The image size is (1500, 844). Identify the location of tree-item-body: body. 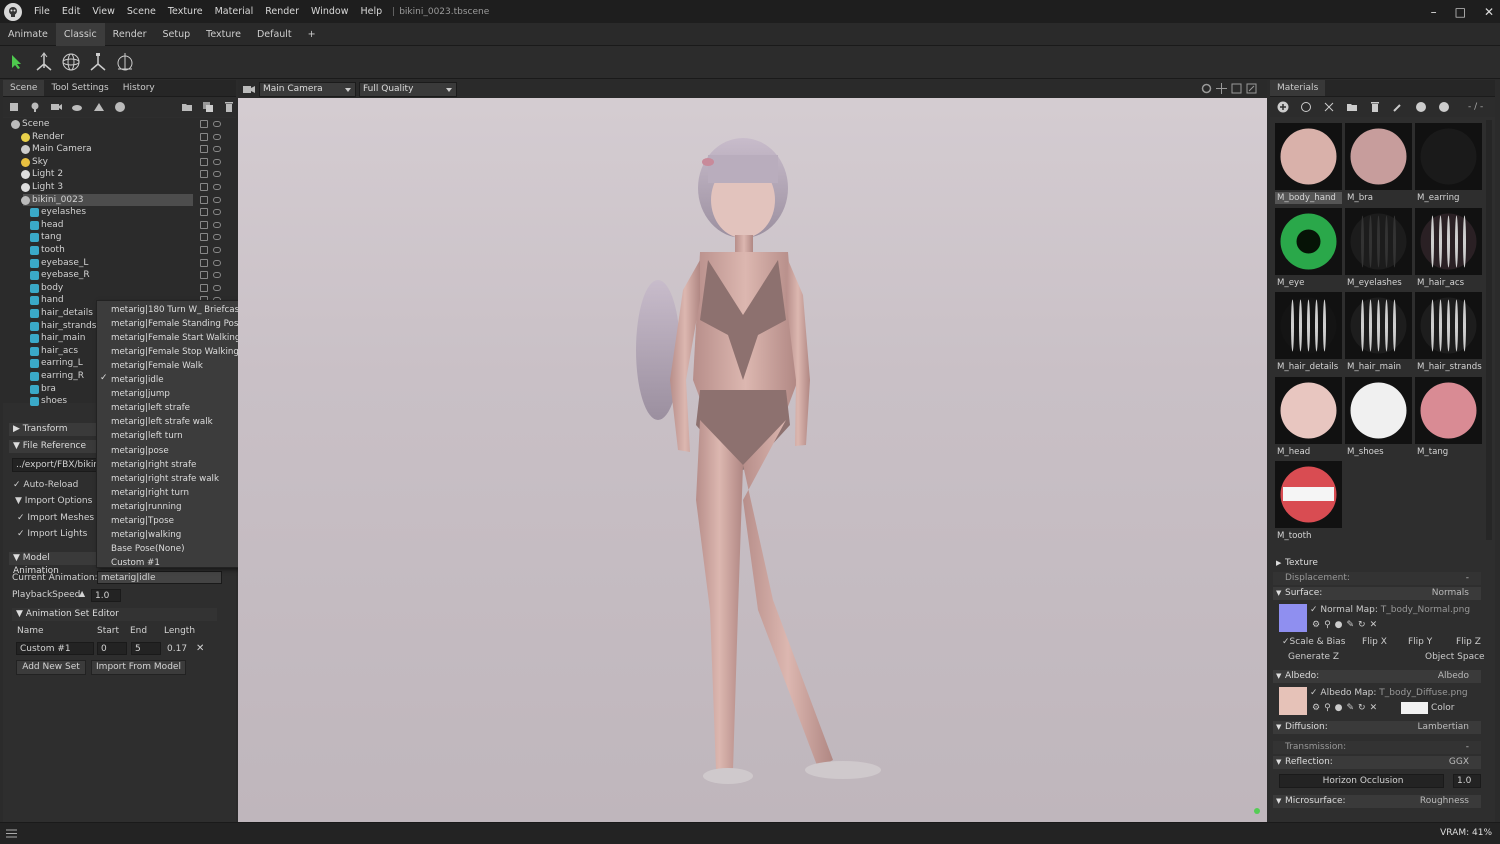
(119, 288).